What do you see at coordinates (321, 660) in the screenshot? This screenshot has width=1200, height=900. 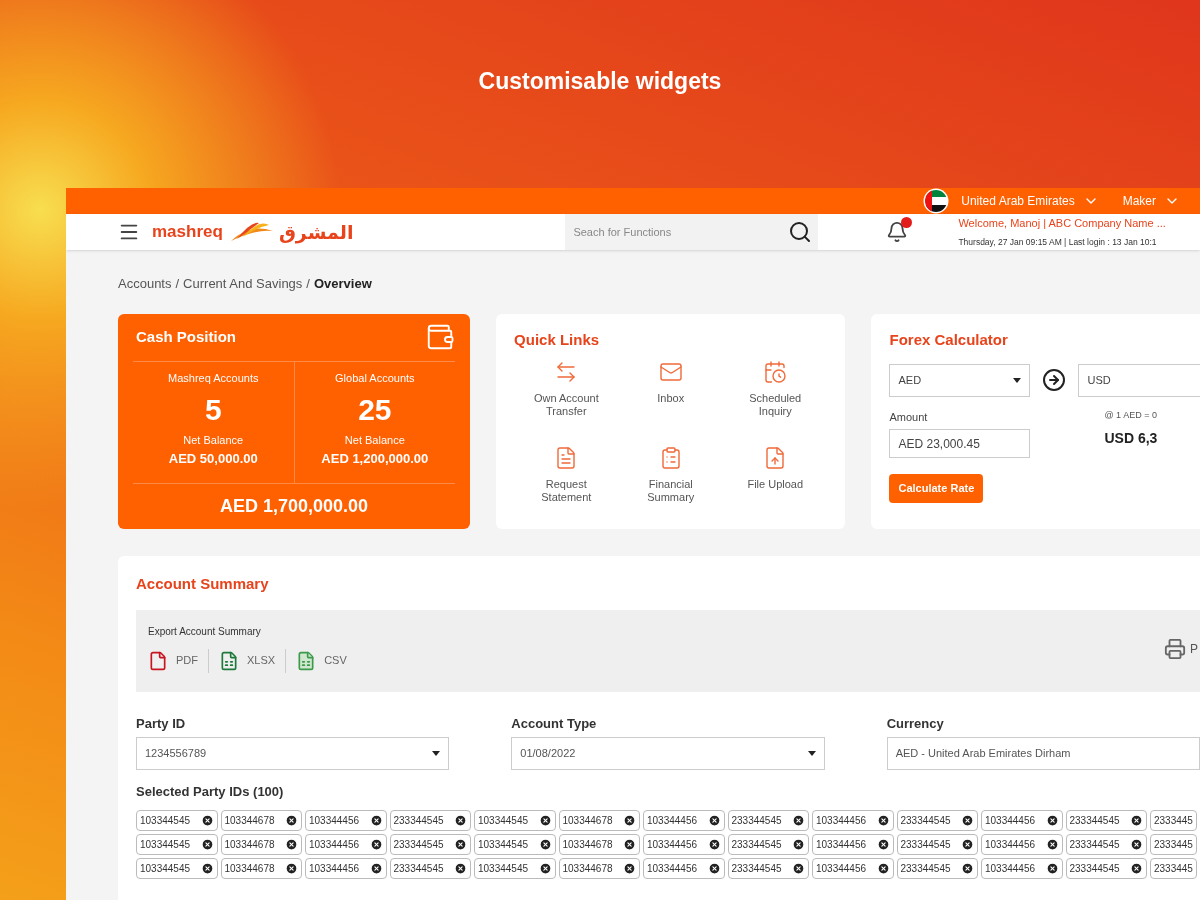 I see `export-button: CSV` at bounding box center [321, 660].